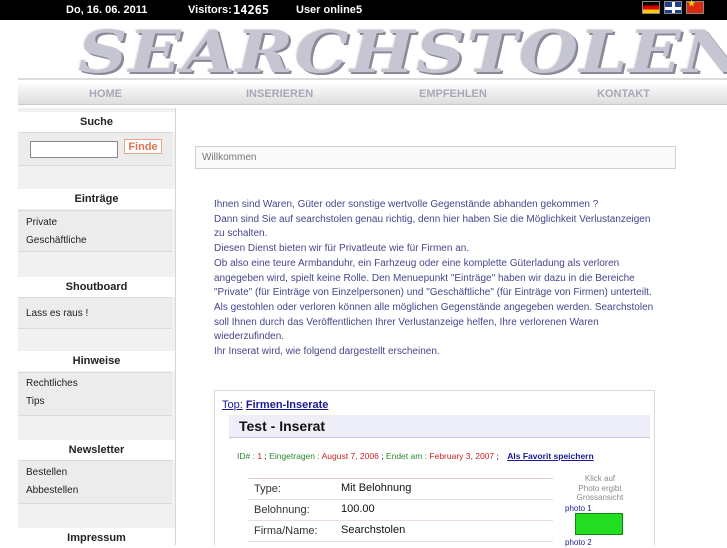  Describe the element at coordinates (57, 313) in the screenshot. I see `sidebar-item-shoutboard: Lass es raus !` at that location.